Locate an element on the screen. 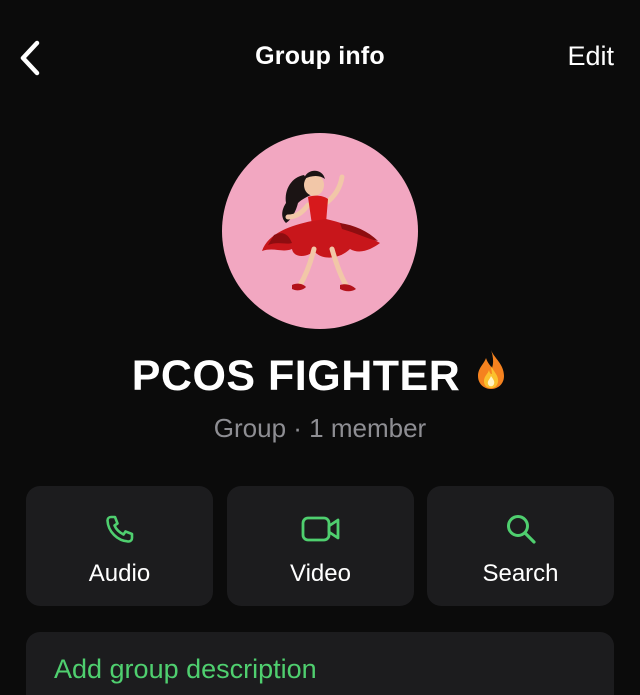  group-avatar is located at coordinates (320, 231).